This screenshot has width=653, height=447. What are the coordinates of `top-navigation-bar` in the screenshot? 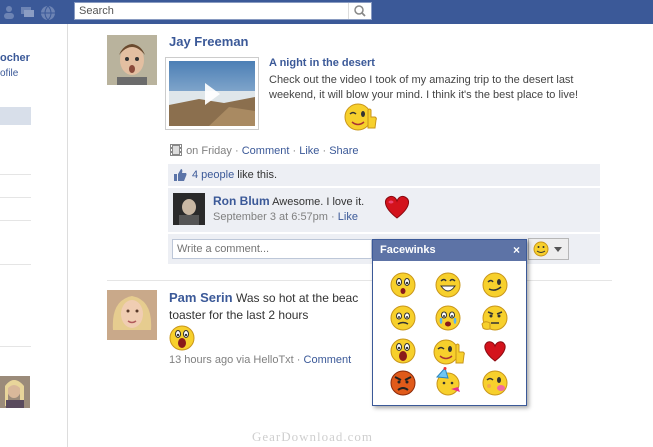 It's located at (326, 12).